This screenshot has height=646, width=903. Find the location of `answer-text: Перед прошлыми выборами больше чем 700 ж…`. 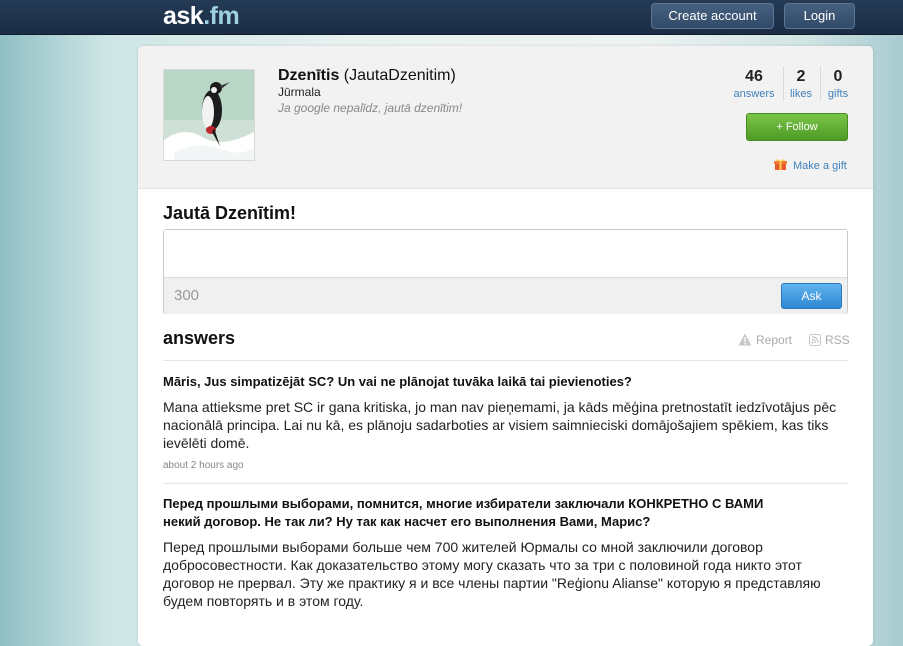

answer-text: Перед прошлыми выборами больше чем 700 ж… is located at coordinates (492, 574).